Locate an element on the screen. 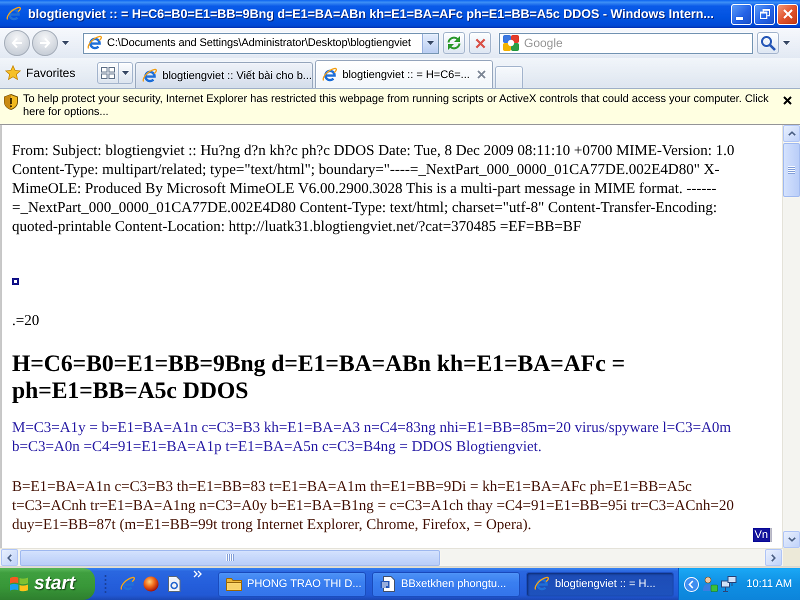 The width and height of the screenshot is (800, 600). restore-button is located at coordinates (764, 14).